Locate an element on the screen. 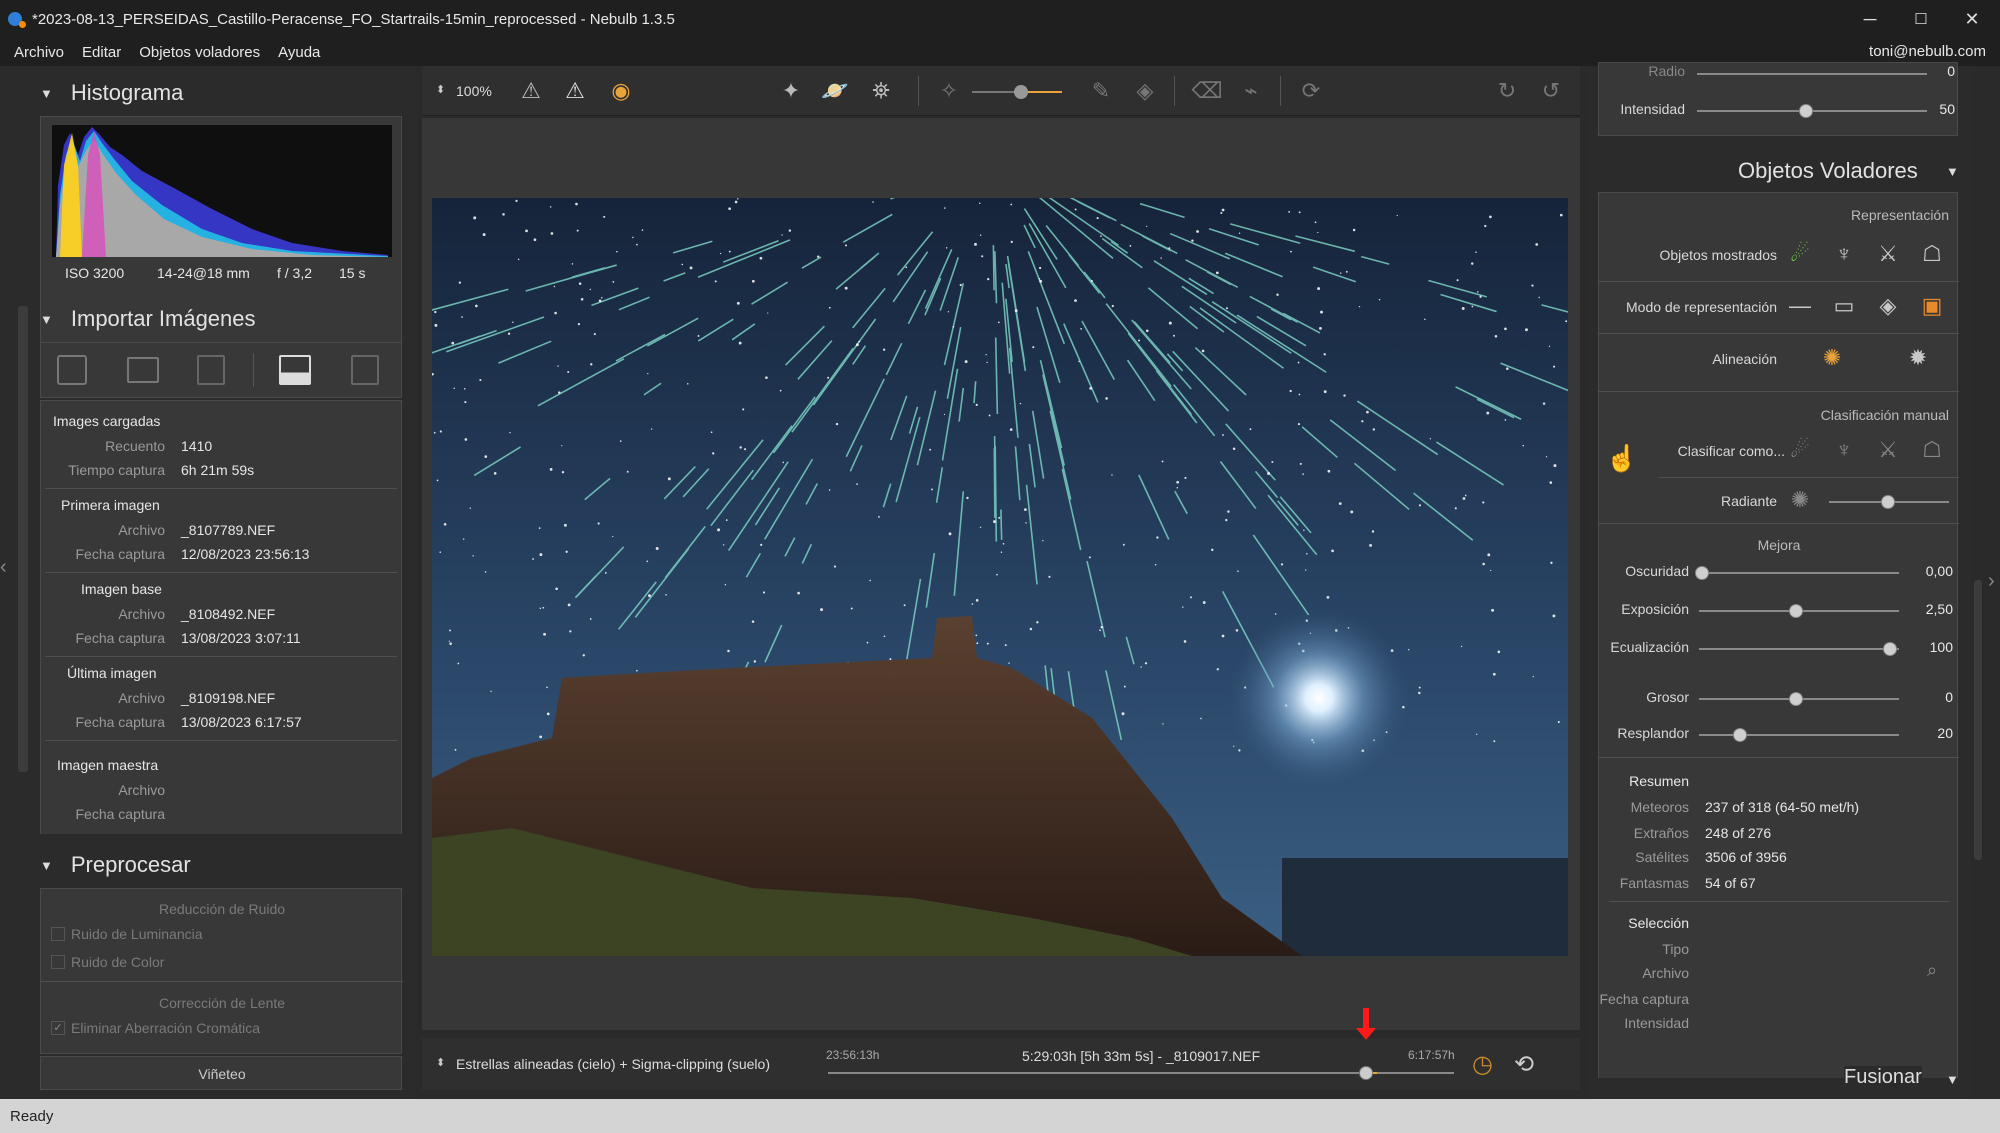 This screenshot has height=1133, width=2000. timeline-knob is located at coordinates (1366, 1073).